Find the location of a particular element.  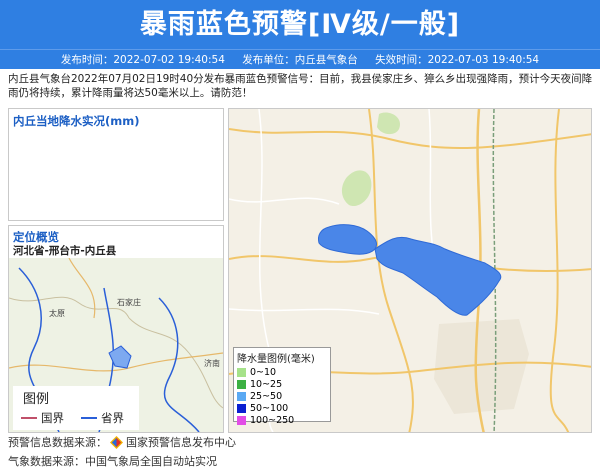

city-label: 太原 is located at coordinates (57, 313).